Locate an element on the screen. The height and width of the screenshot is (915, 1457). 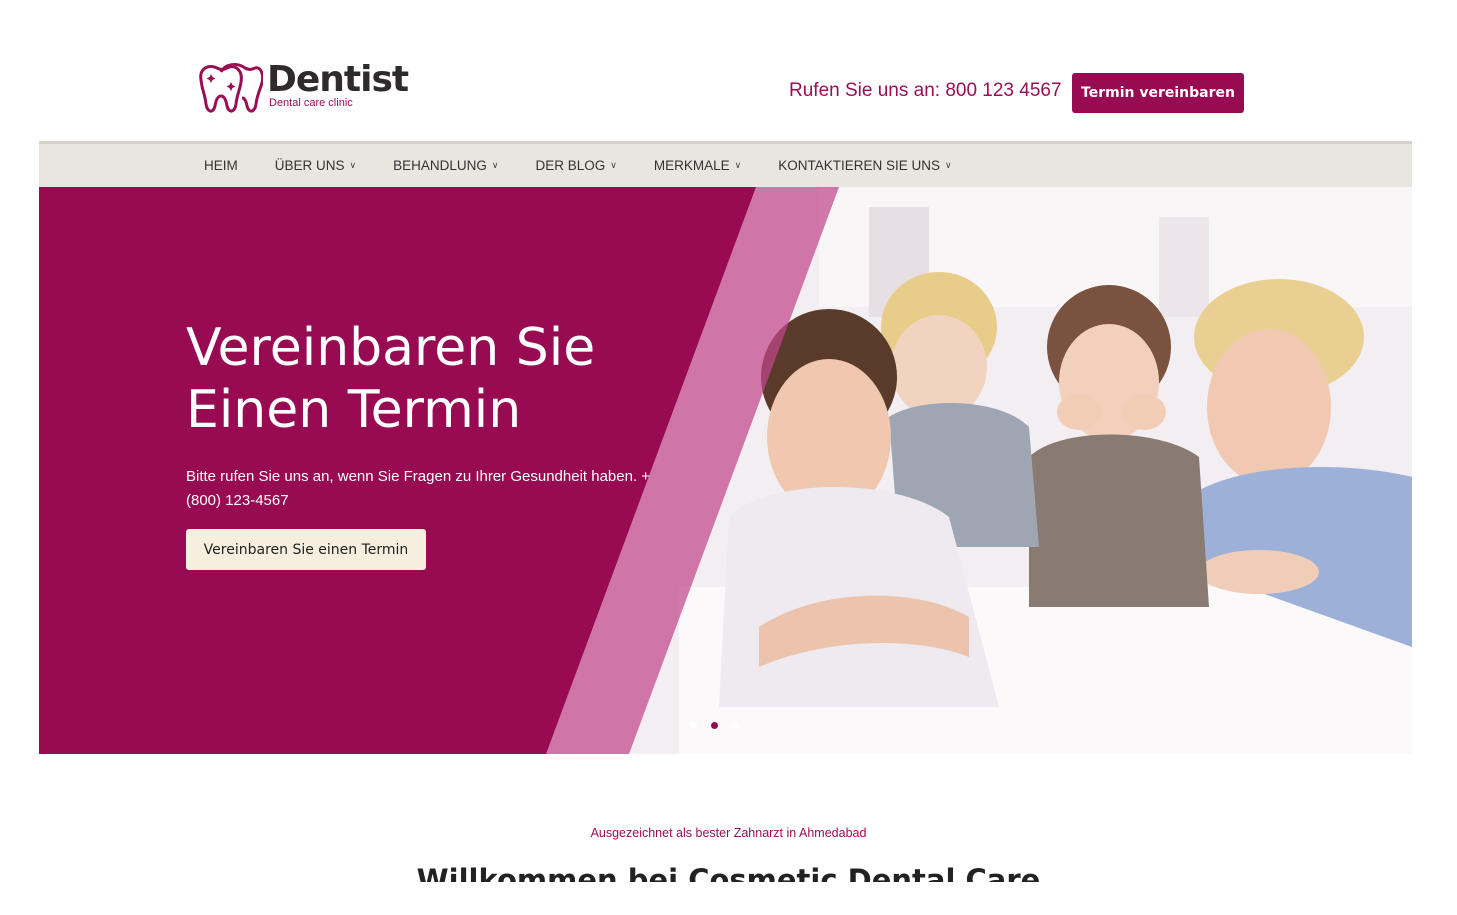
nav-item-der-blog: DER BLOG ∨ is located at coordinates (575, 165).